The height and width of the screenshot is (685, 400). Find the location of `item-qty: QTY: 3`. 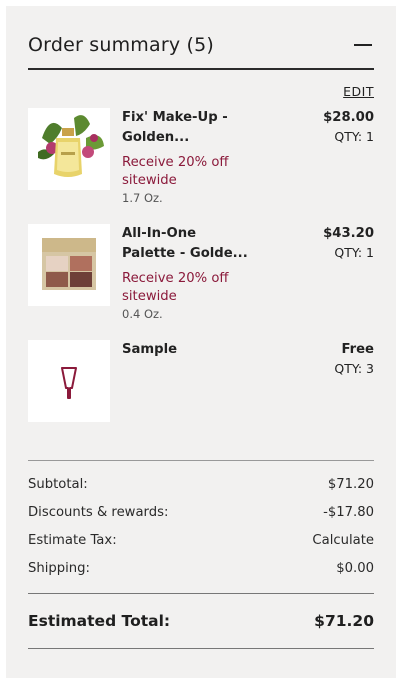

item-qty: QTY: 3 is located at coordinates (354, 368).